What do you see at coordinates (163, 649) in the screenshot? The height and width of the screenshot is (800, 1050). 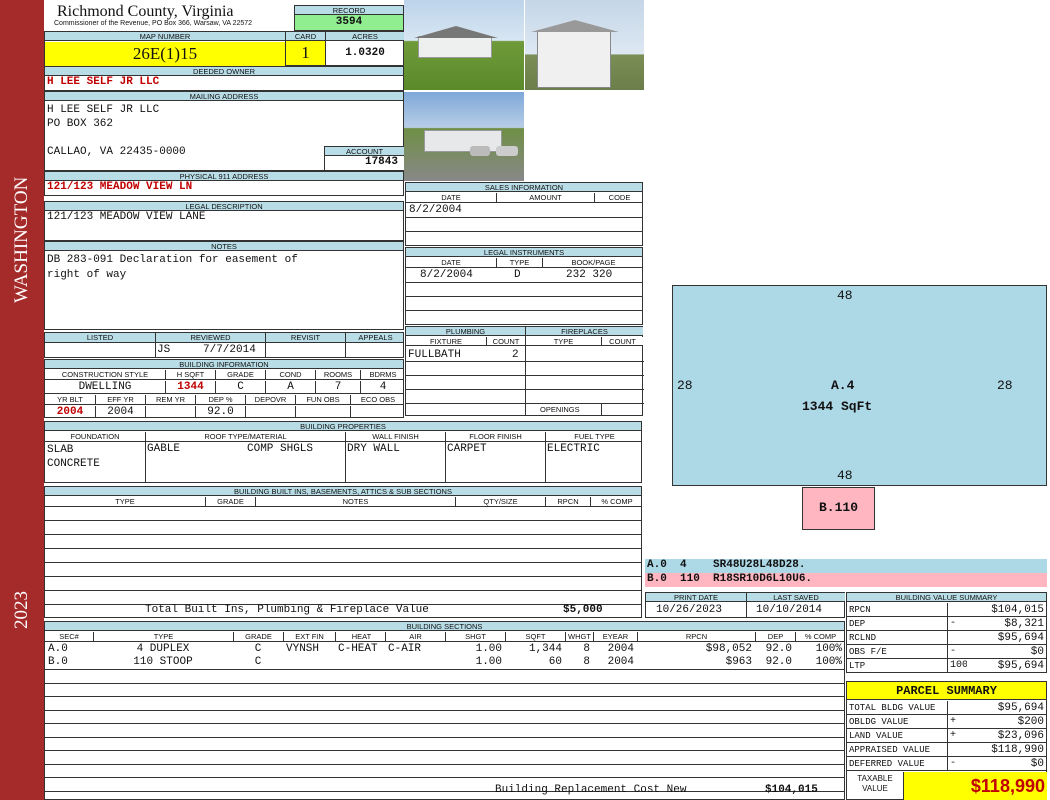 I see `section-cell: 4 DUPLEX` at bounding box center [163, 649].